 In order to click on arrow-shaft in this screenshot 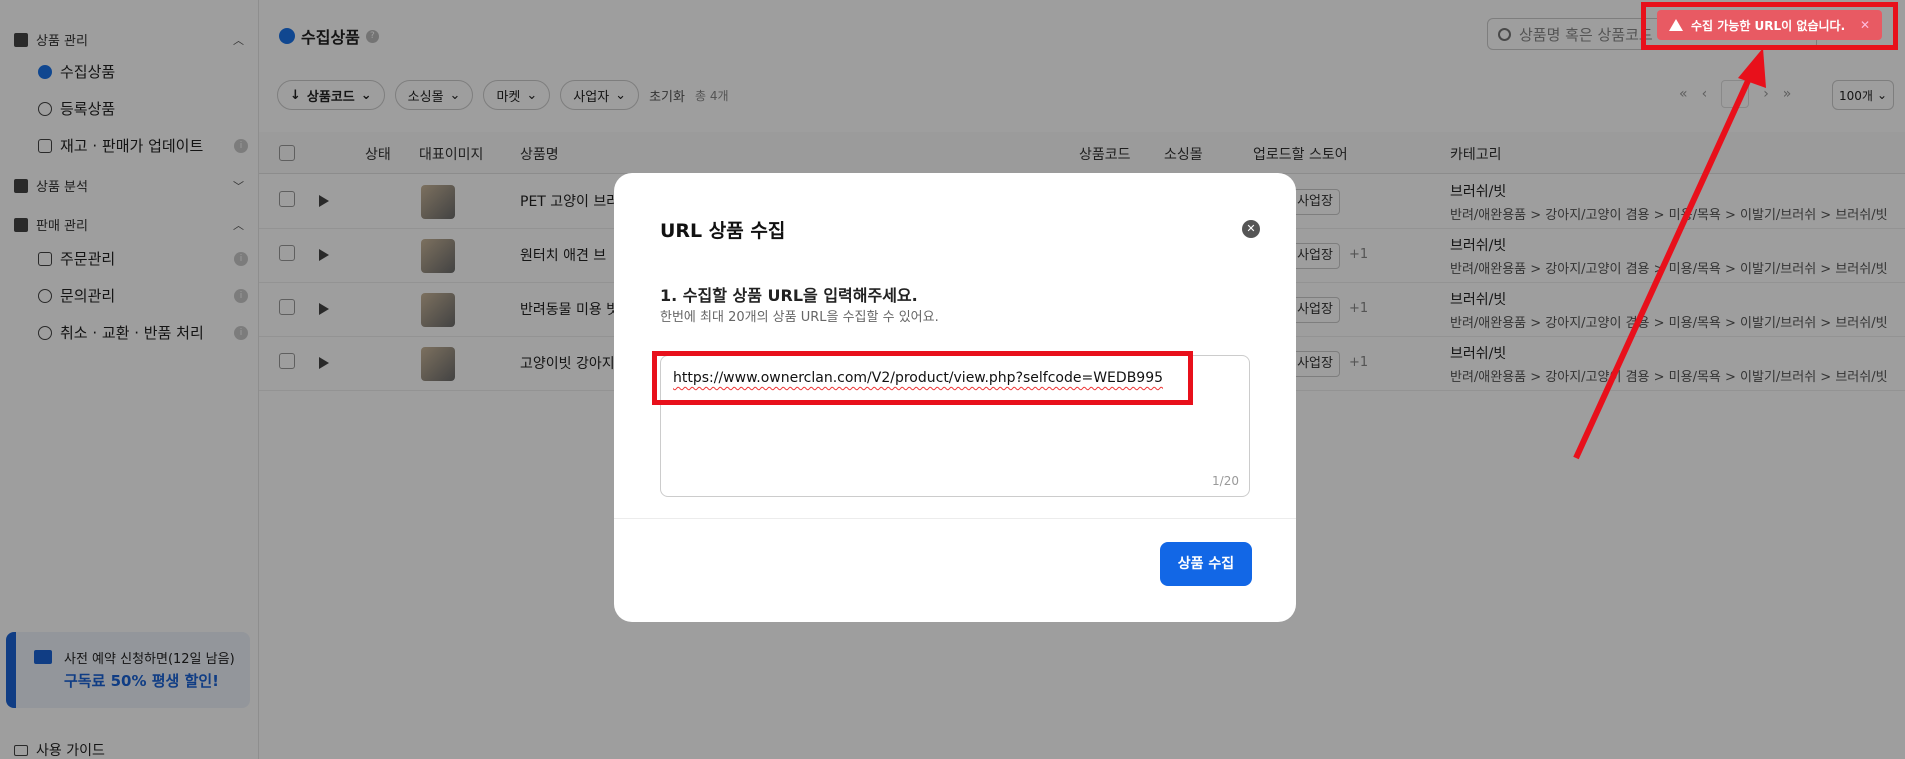, I will do `click(1664, 265)`.